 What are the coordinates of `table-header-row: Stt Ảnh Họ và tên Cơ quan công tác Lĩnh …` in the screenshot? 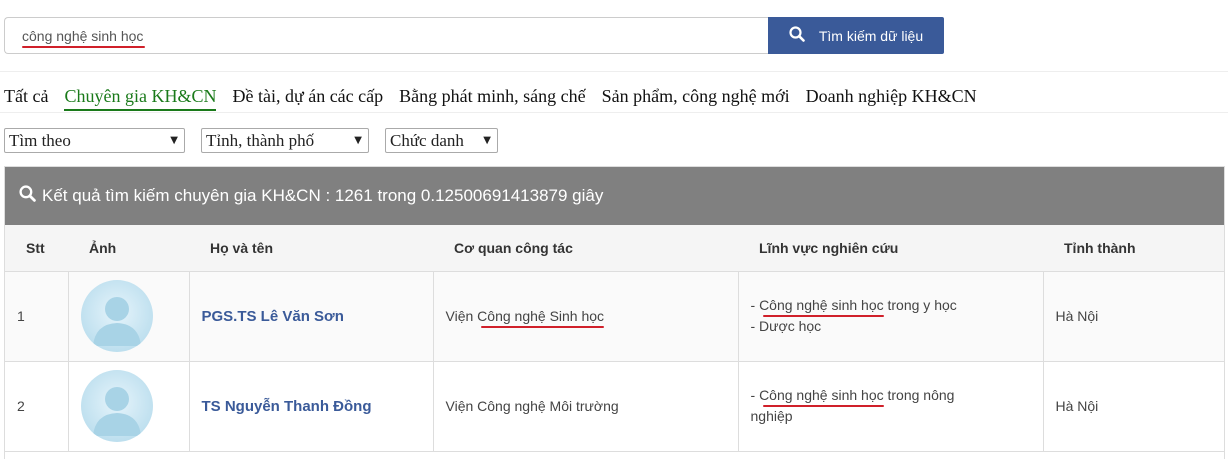 It's located at (614, 248).